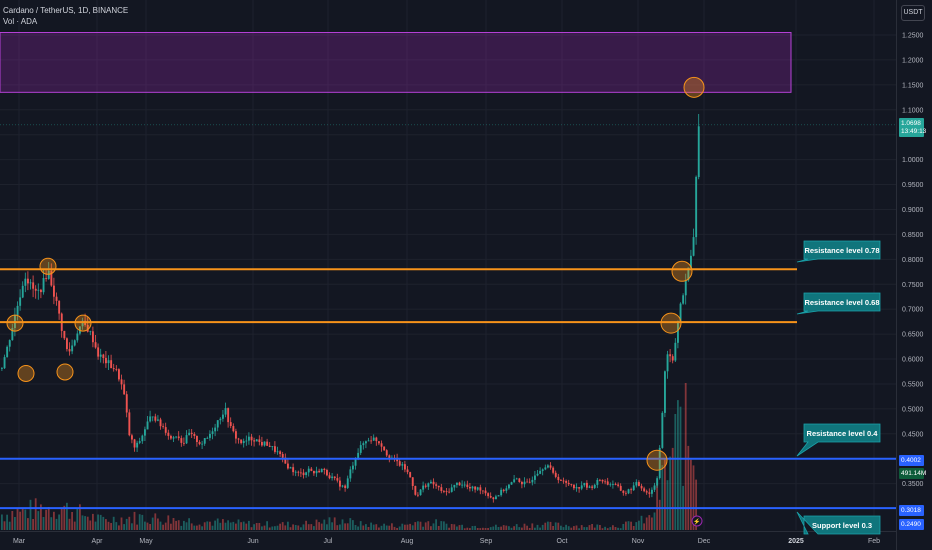  I want to click on date-tick-label: Aug, so click(407, 541).